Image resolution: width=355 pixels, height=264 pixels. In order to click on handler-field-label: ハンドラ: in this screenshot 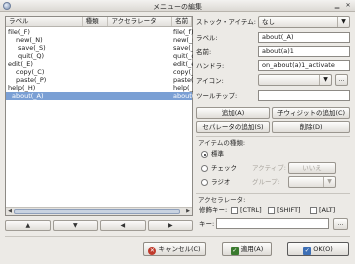, I will do `click(210, 66)`.